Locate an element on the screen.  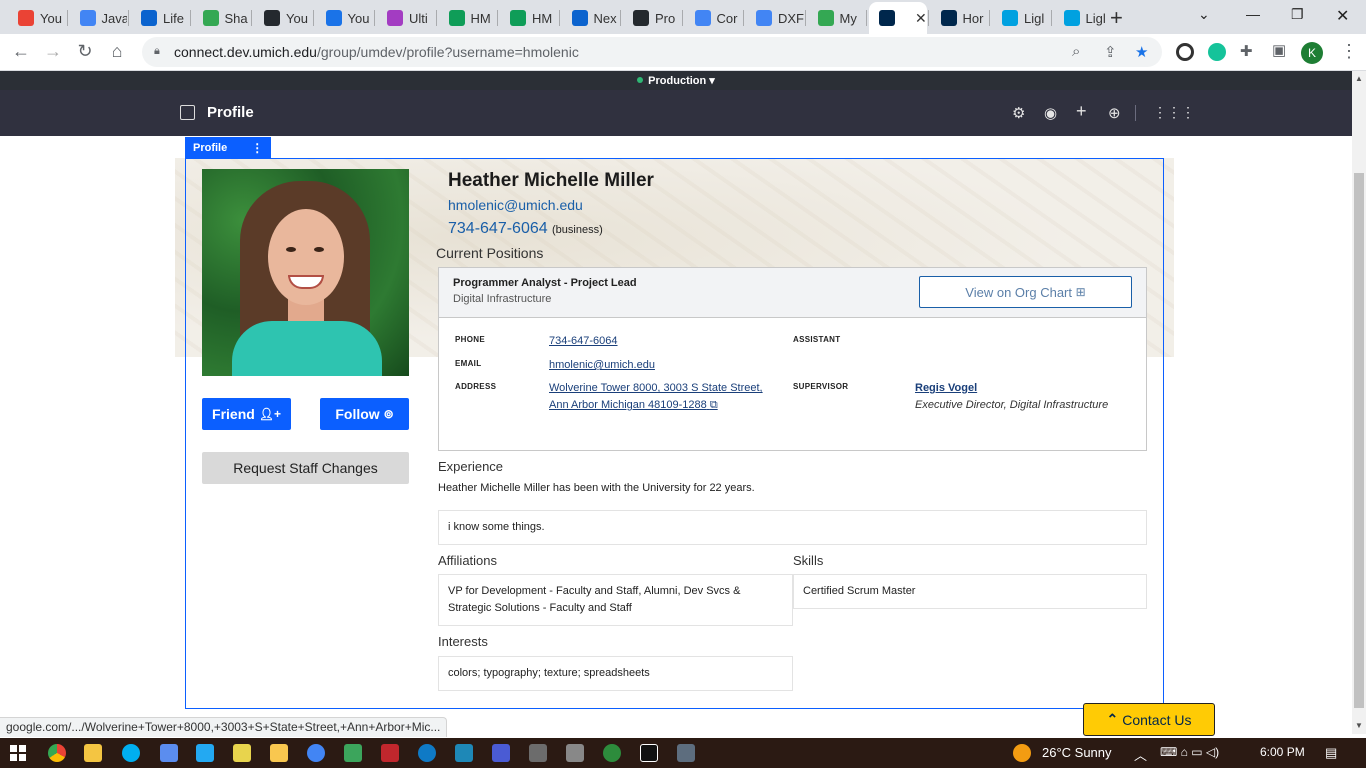
browser-tab: Nex is located at coordinates (591, 18).